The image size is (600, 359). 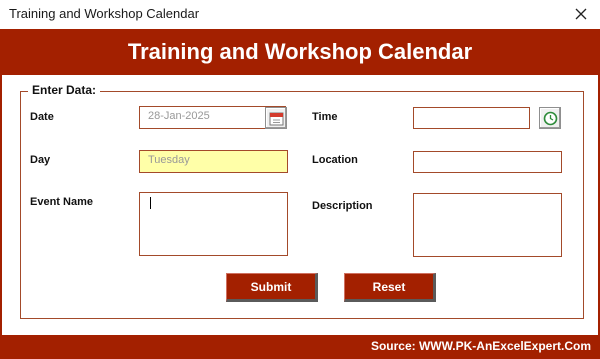 I want to click on frame-legend: Enter Data:, so click(x=64, y=90).